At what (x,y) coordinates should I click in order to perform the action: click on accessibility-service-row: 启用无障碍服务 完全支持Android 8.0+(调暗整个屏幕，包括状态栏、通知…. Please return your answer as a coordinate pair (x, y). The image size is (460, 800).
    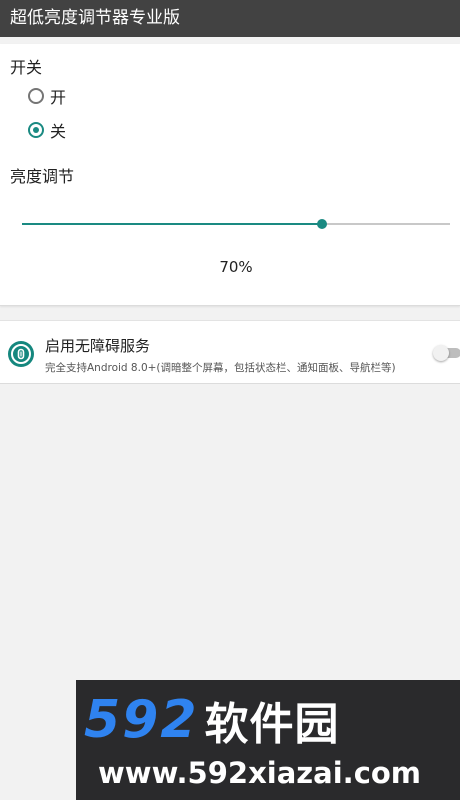
    Looking at the image, I should click on (230, 352).